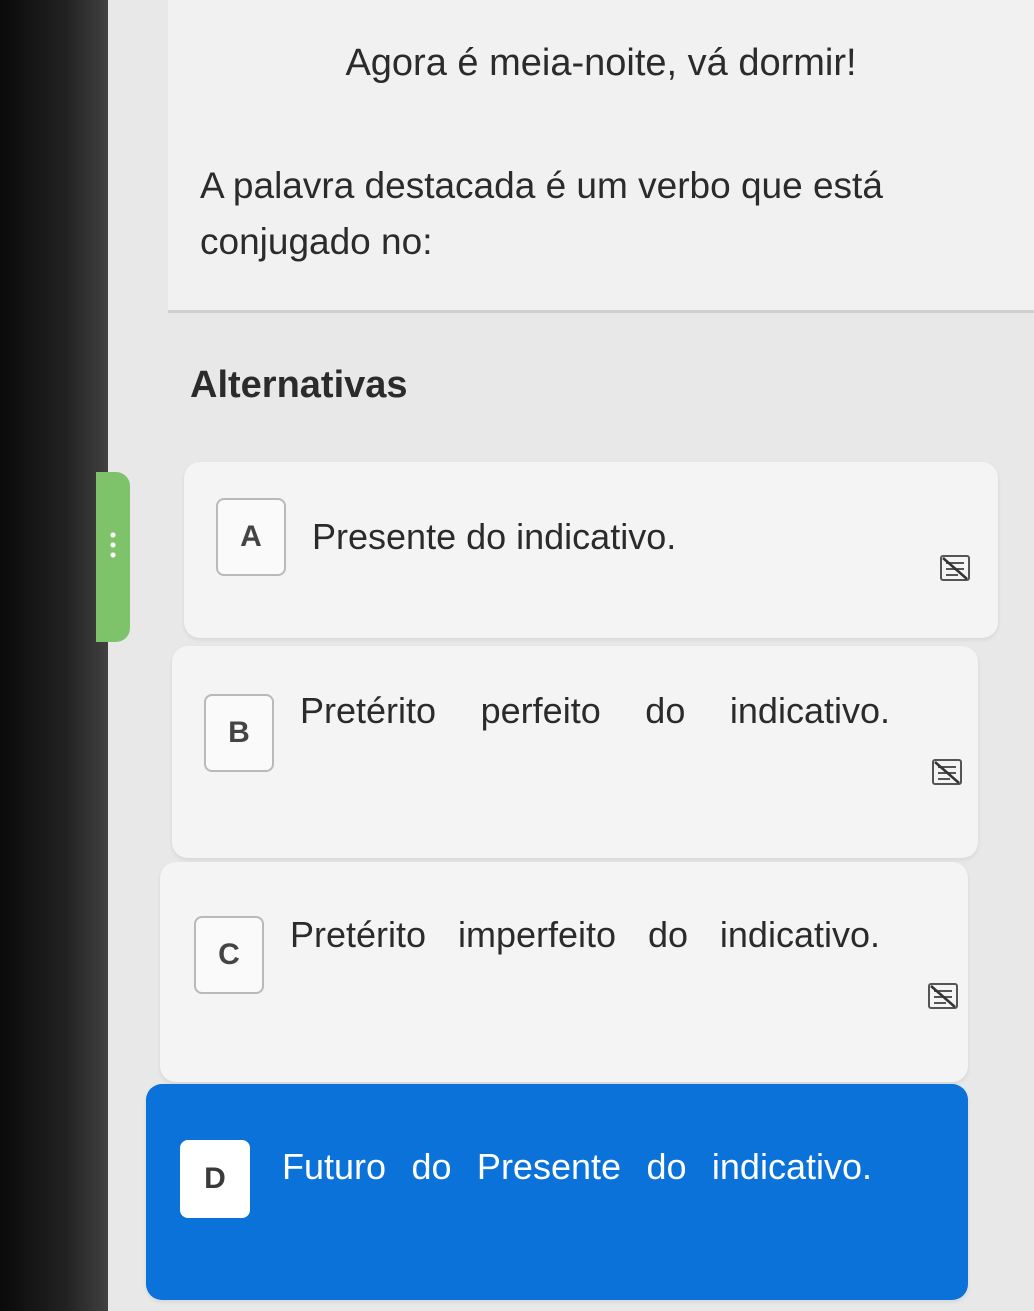 Image resolution: width=1034 pixels, height=1311 pixels. Describe the element at coordinates (595, 710) in the screenshot. I see `option-text-b: Pretérito perfeito do indicativo.` at that location.